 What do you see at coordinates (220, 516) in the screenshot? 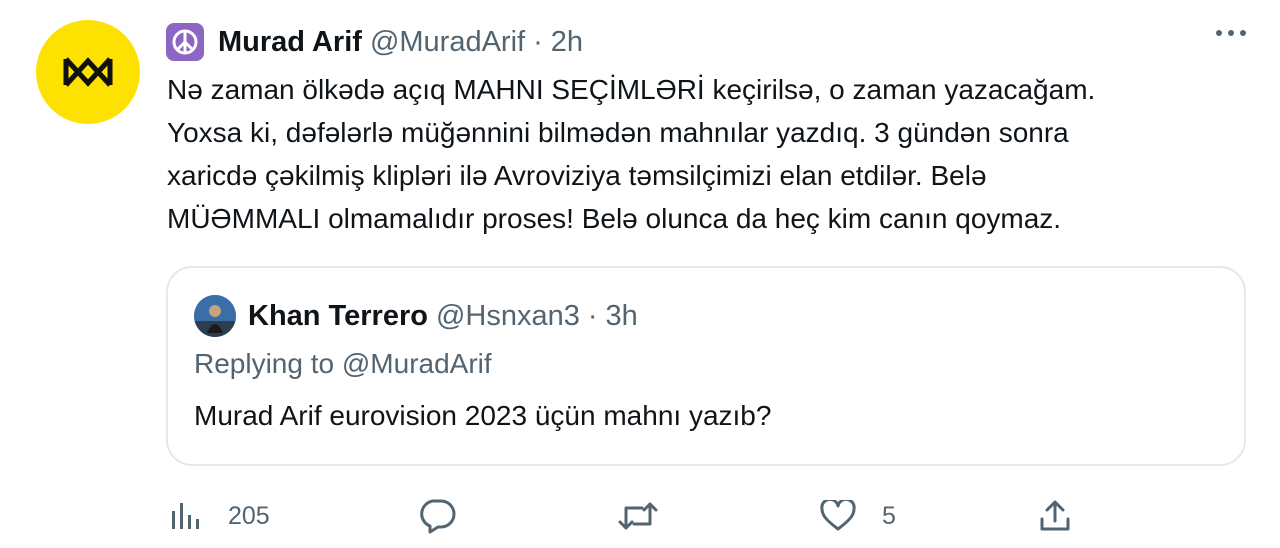
I see `views-button: 205` at bounding box center [220, 516].